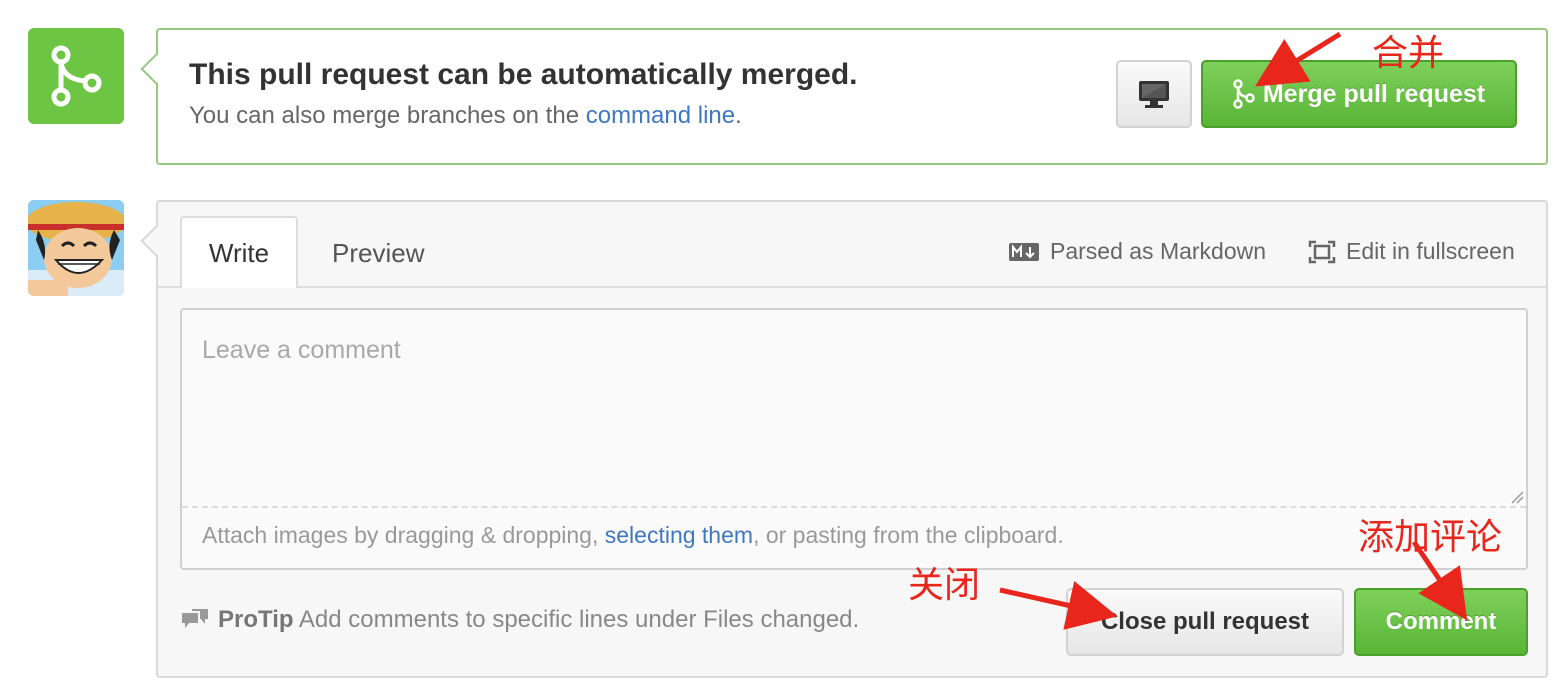  I want to click on markdown-note-label: Parsed as Markdown, so click(1158, 251).